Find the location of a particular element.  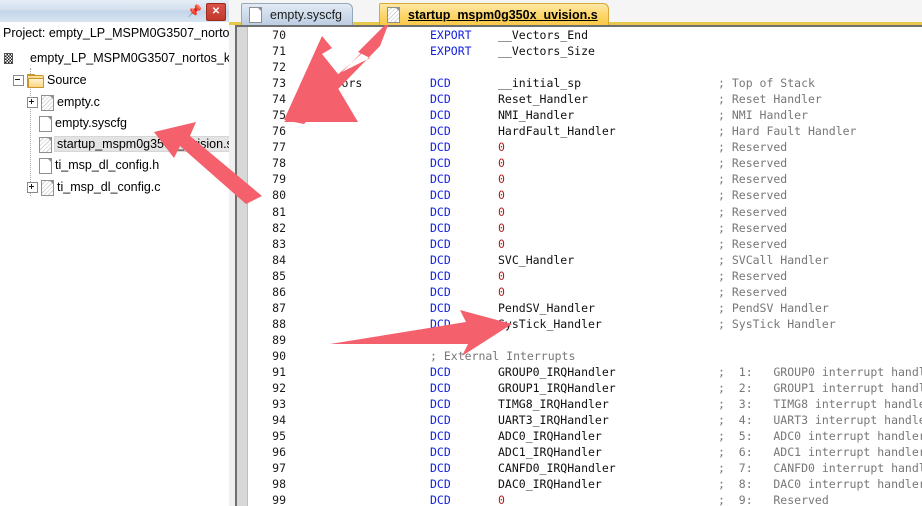

code-comment: ; SVCall Handler is located at coordinates (773, 259).